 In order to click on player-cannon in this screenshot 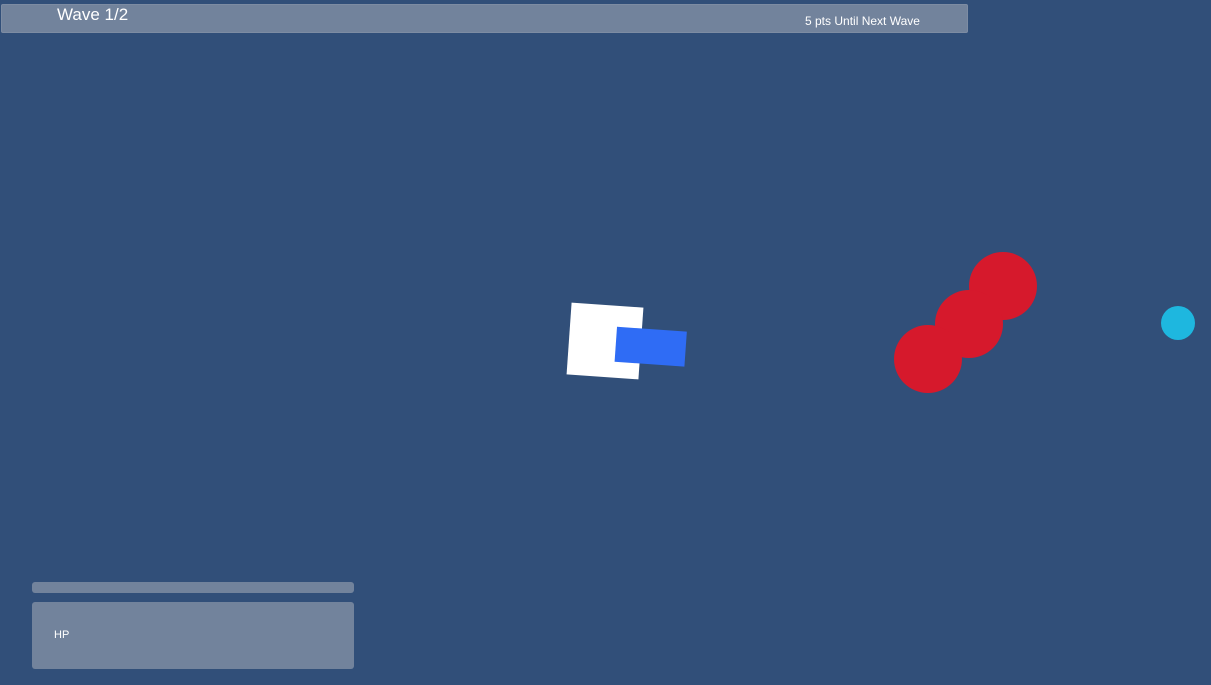, I will do `click(650, 346)`.